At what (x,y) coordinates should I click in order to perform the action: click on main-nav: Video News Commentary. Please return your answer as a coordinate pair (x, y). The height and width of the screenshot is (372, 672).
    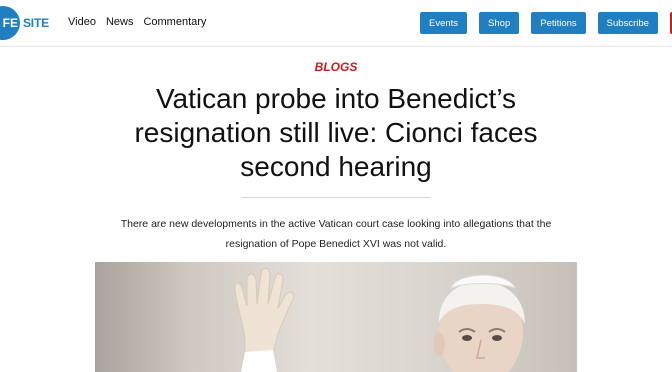
    Looking at the image, I should click on (137, 22).